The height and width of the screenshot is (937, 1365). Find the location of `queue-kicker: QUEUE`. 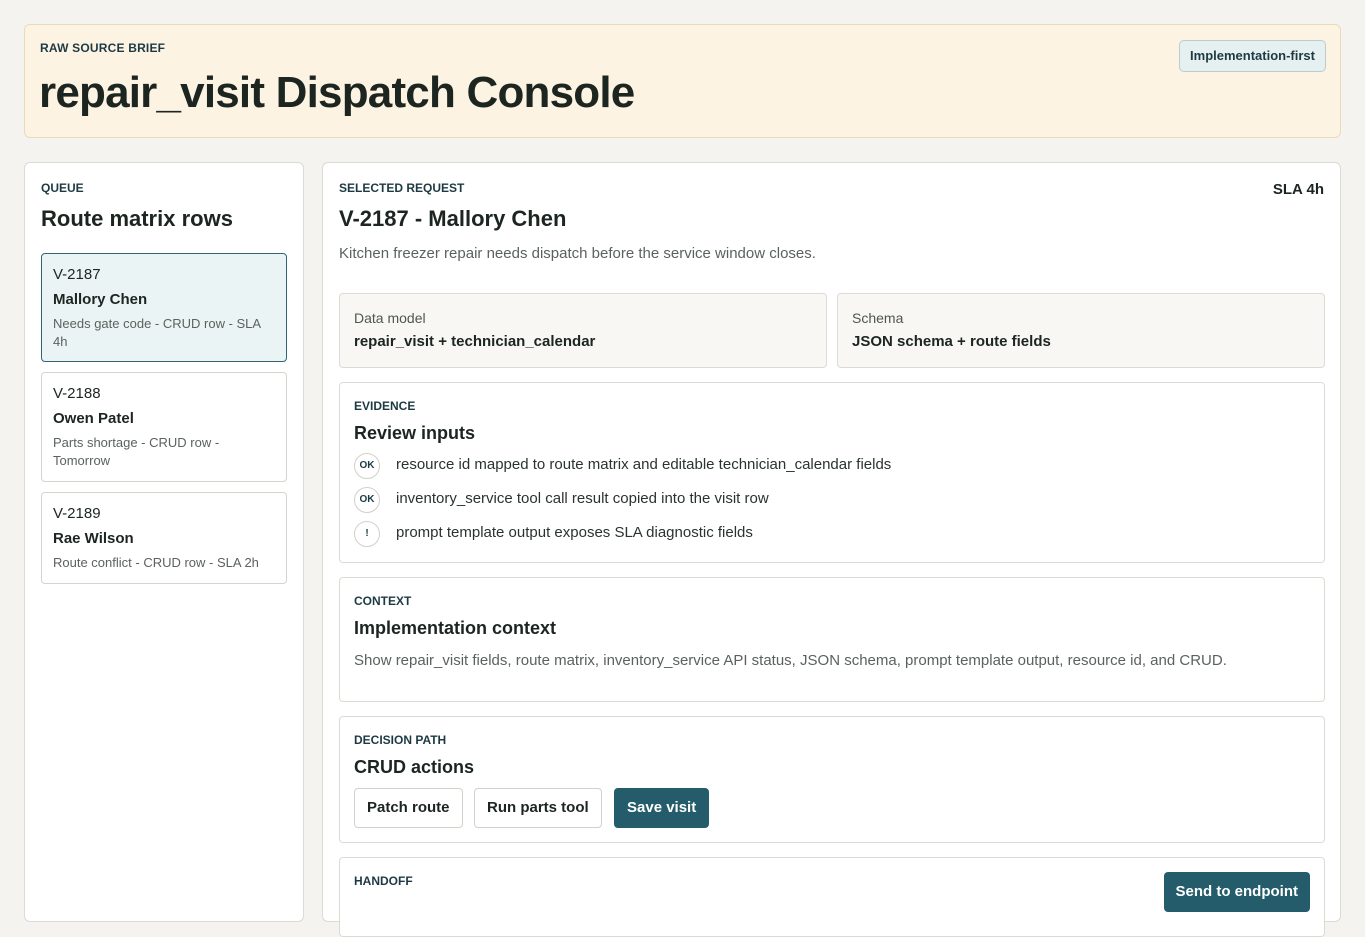

queue-kicker: QUEUE is located at coordinates (62, 188).